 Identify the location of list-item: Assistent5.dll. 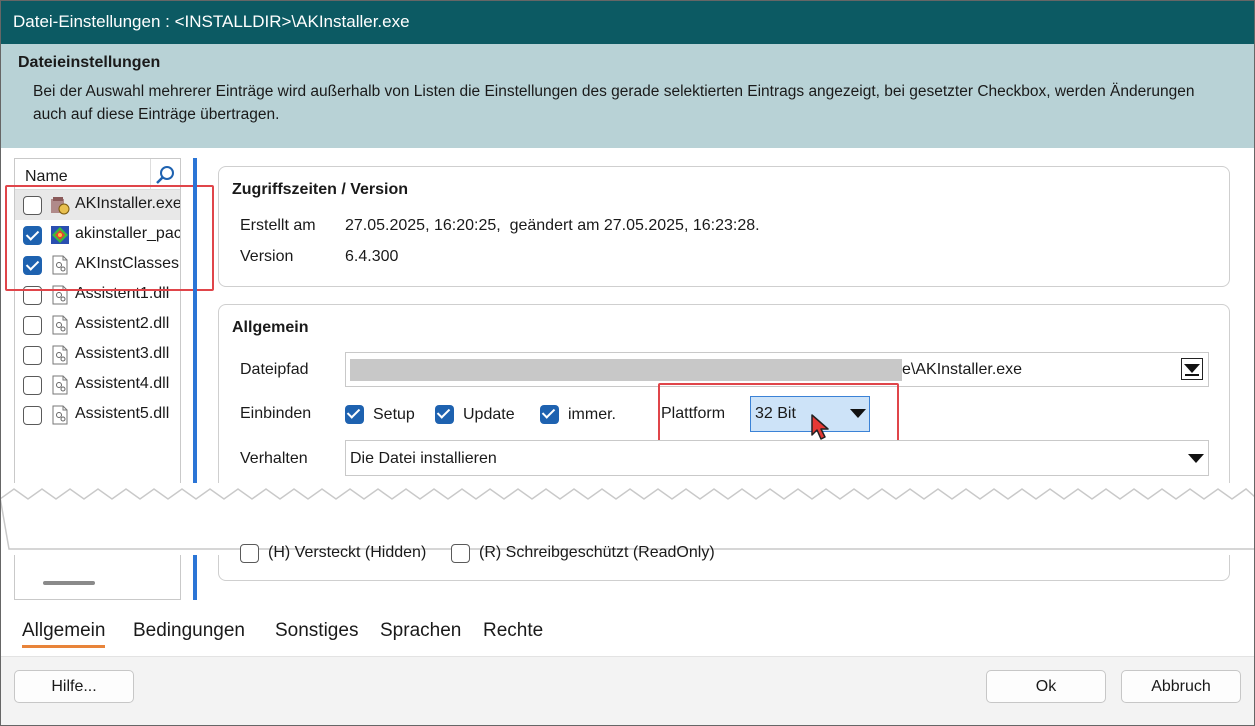
(97, 415).